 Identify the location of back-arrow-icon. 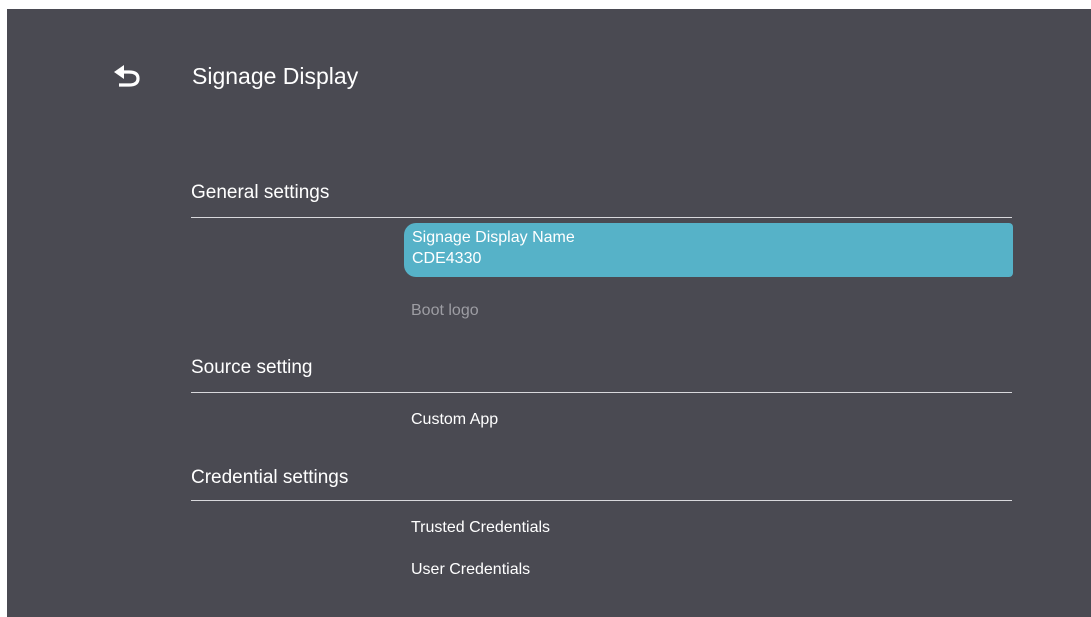
(127, 81).